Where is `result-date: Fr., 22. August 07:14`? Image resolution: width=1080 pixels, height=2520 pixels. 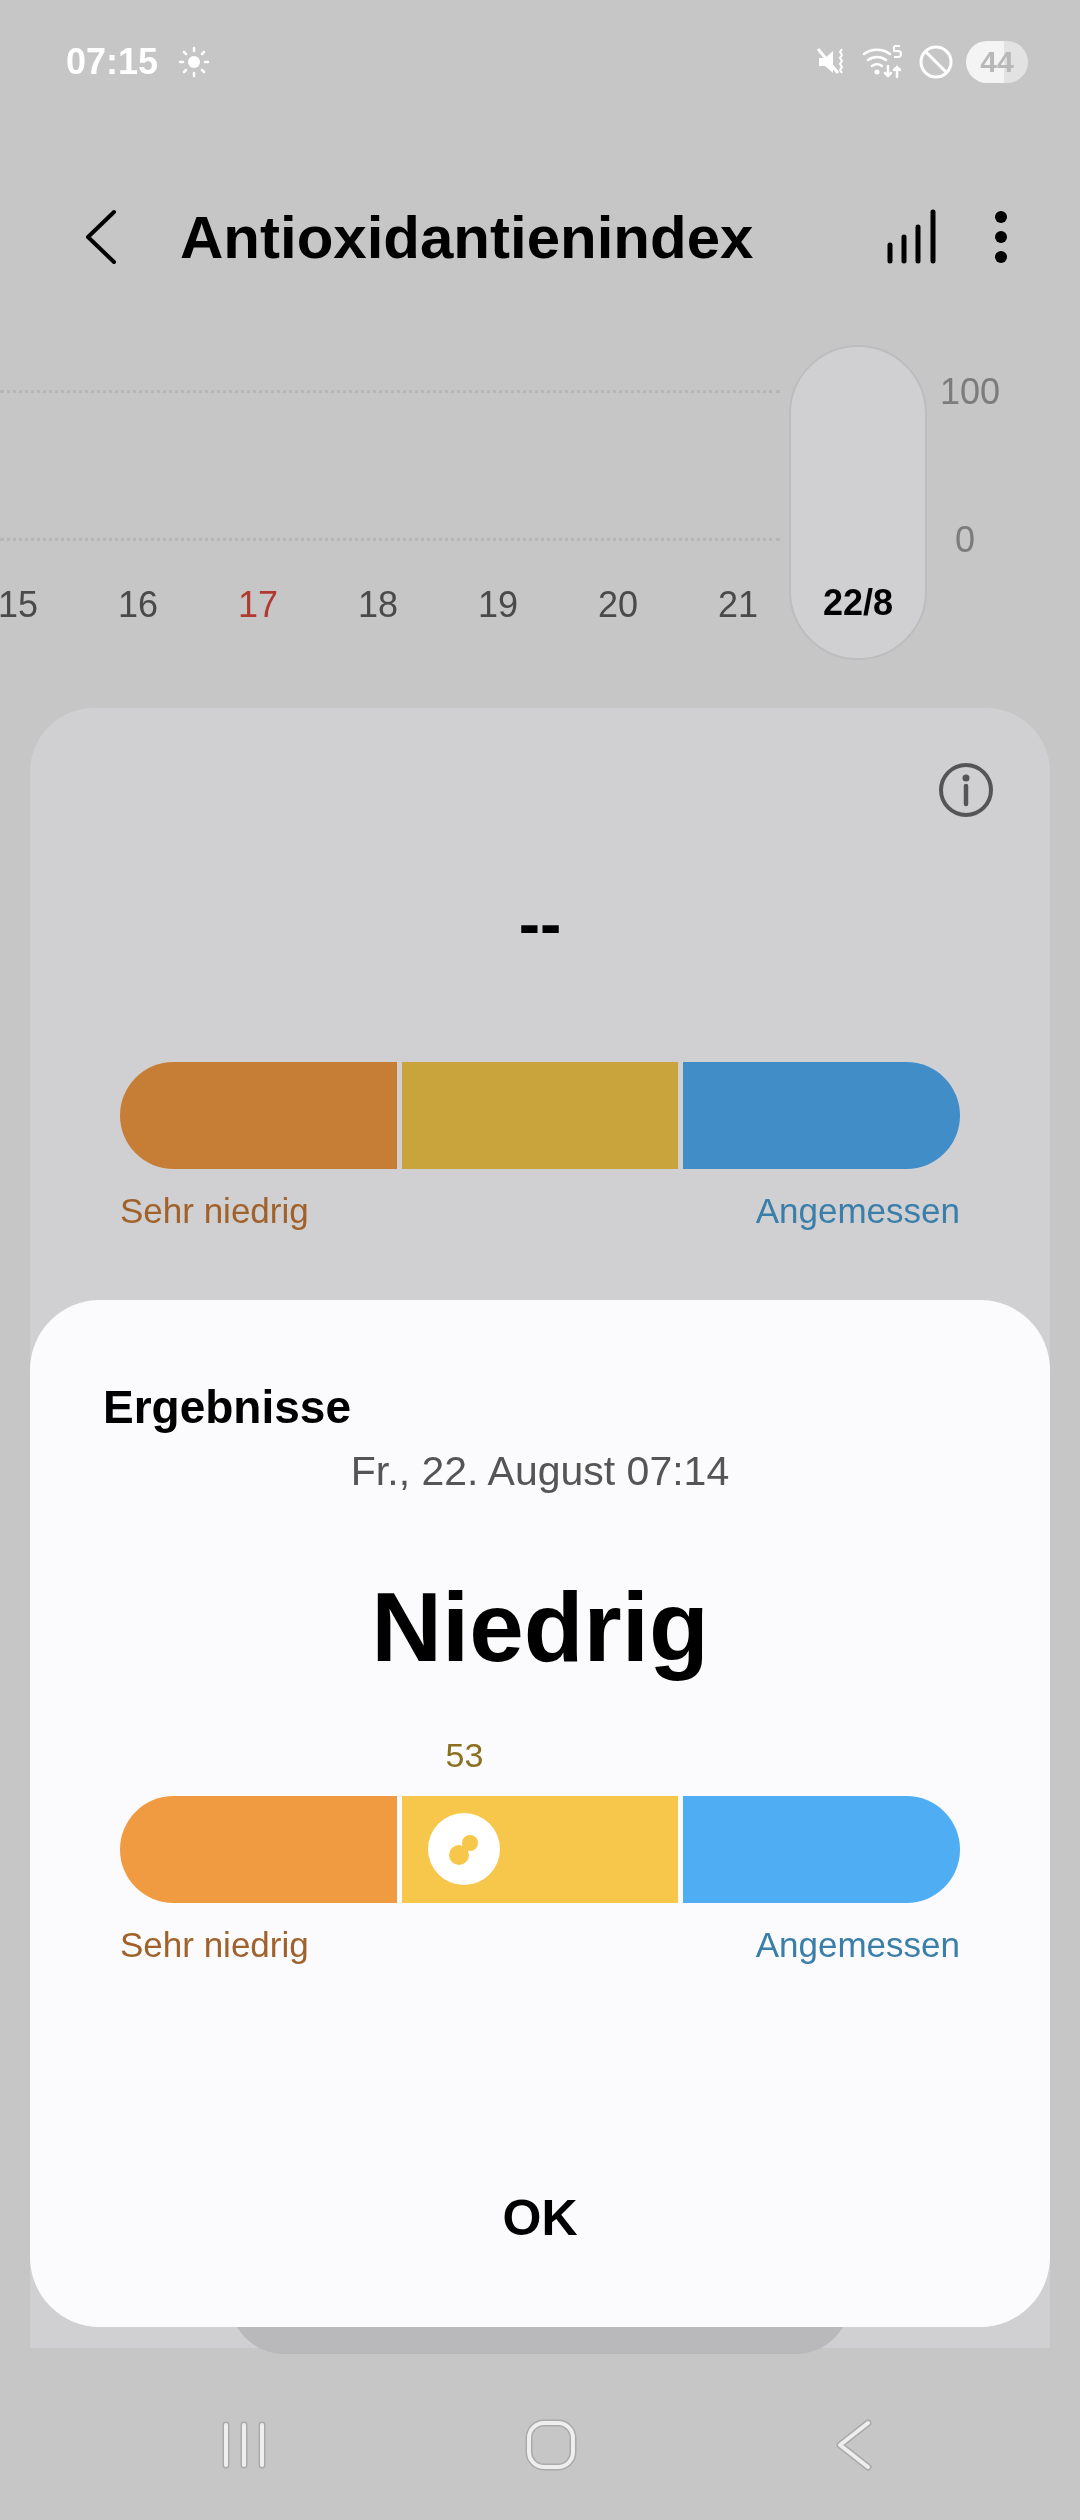
result-date: Fr., 22. August 07:14 is located at coordinates (540, 1471).